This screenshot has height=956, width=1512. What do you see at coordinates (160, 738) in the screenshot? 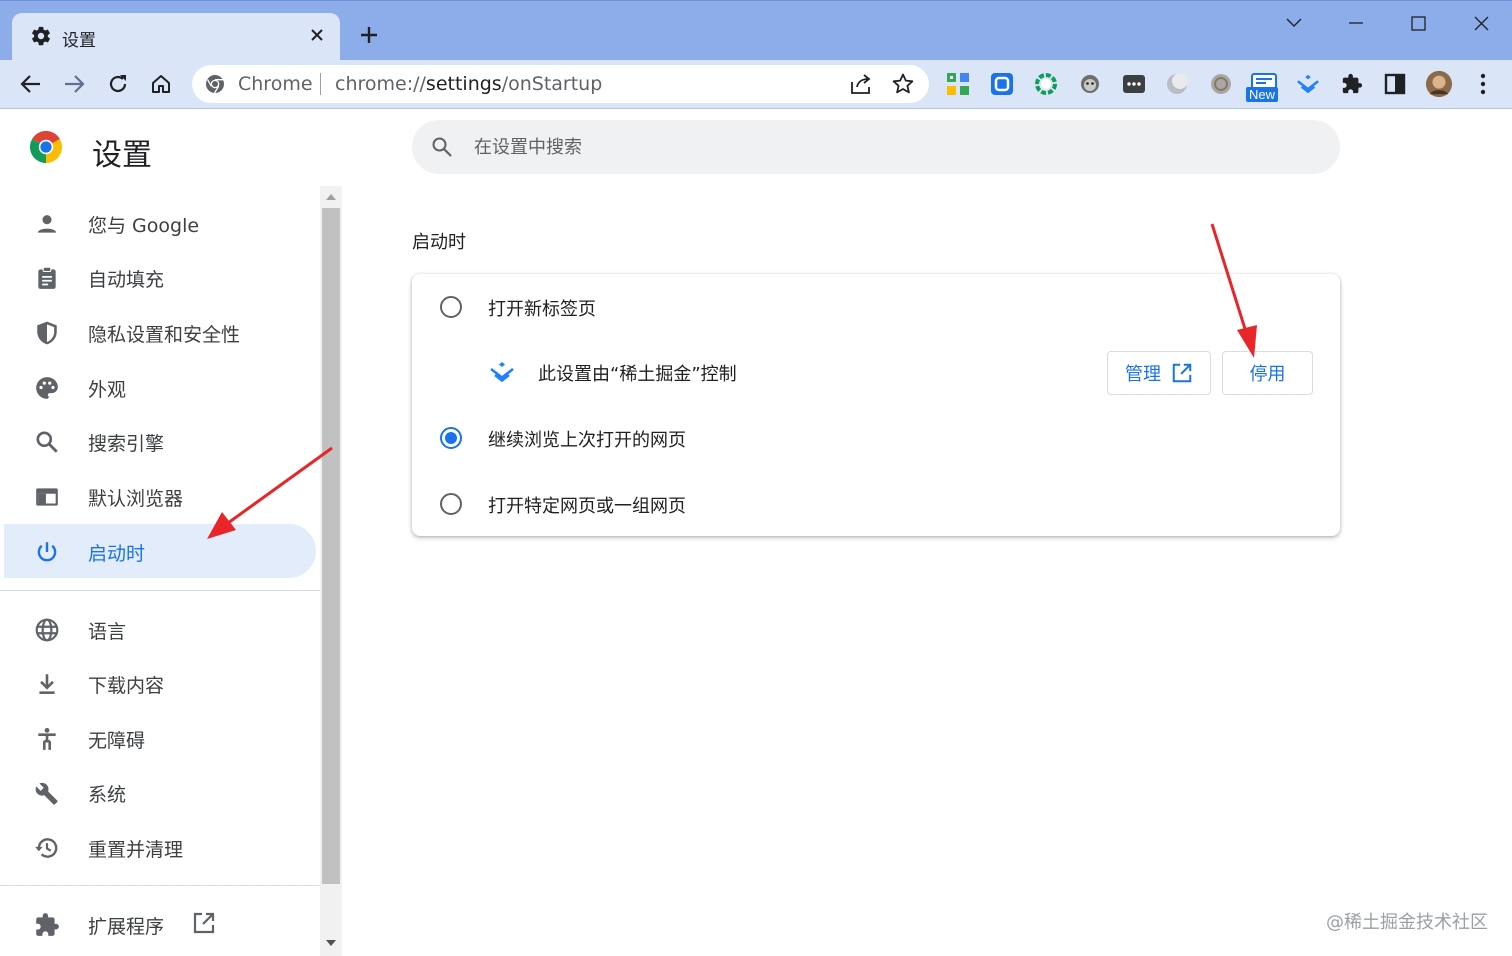
I see `sidebar-item-accessibility: 无障碍` at bounding box center [160, 738].